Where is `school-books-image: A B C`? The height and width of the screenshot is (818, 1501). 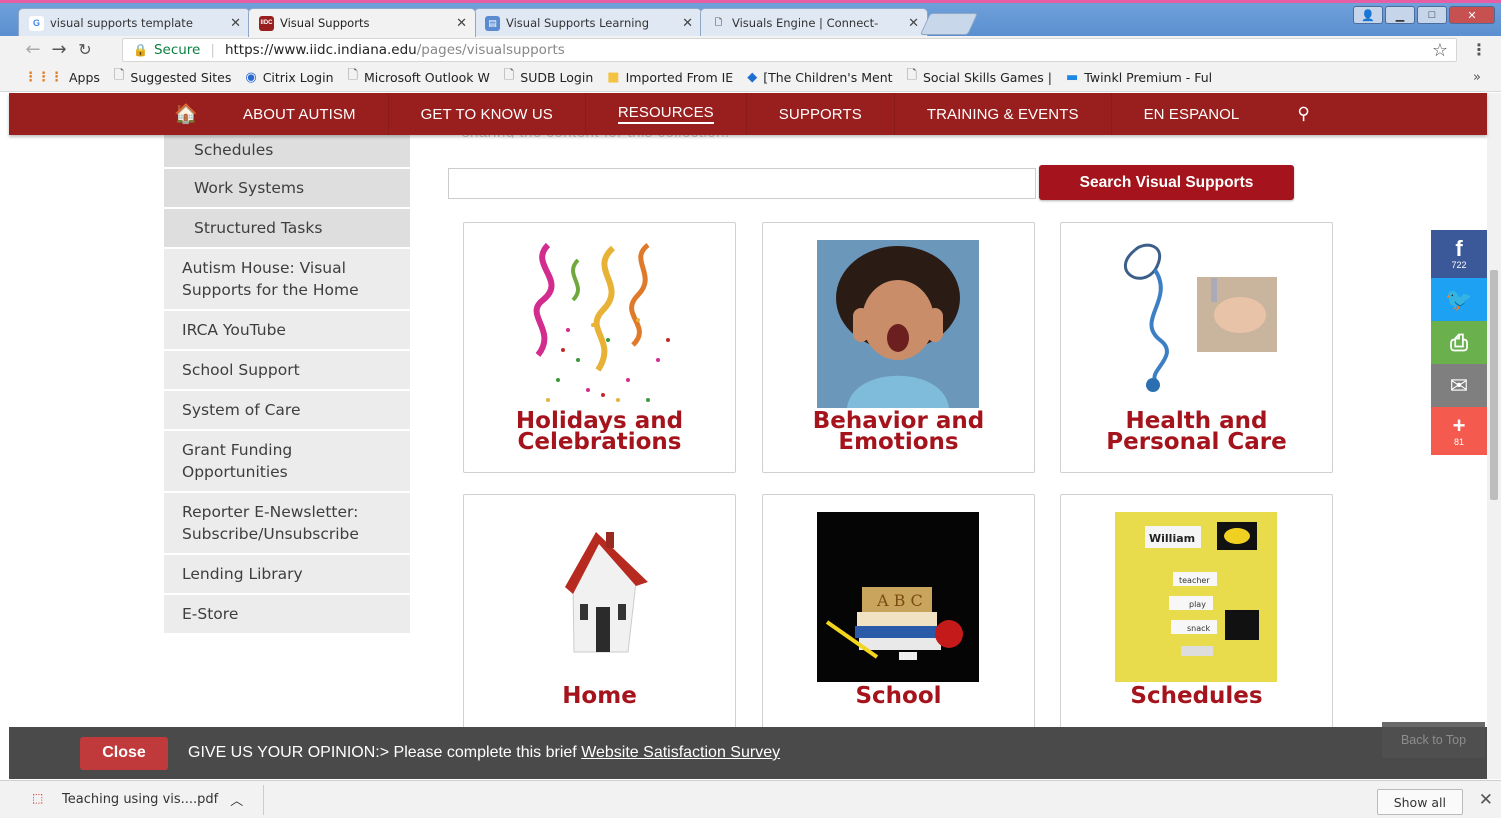
school-books-image: A B C is located at coordinates (898, 597).